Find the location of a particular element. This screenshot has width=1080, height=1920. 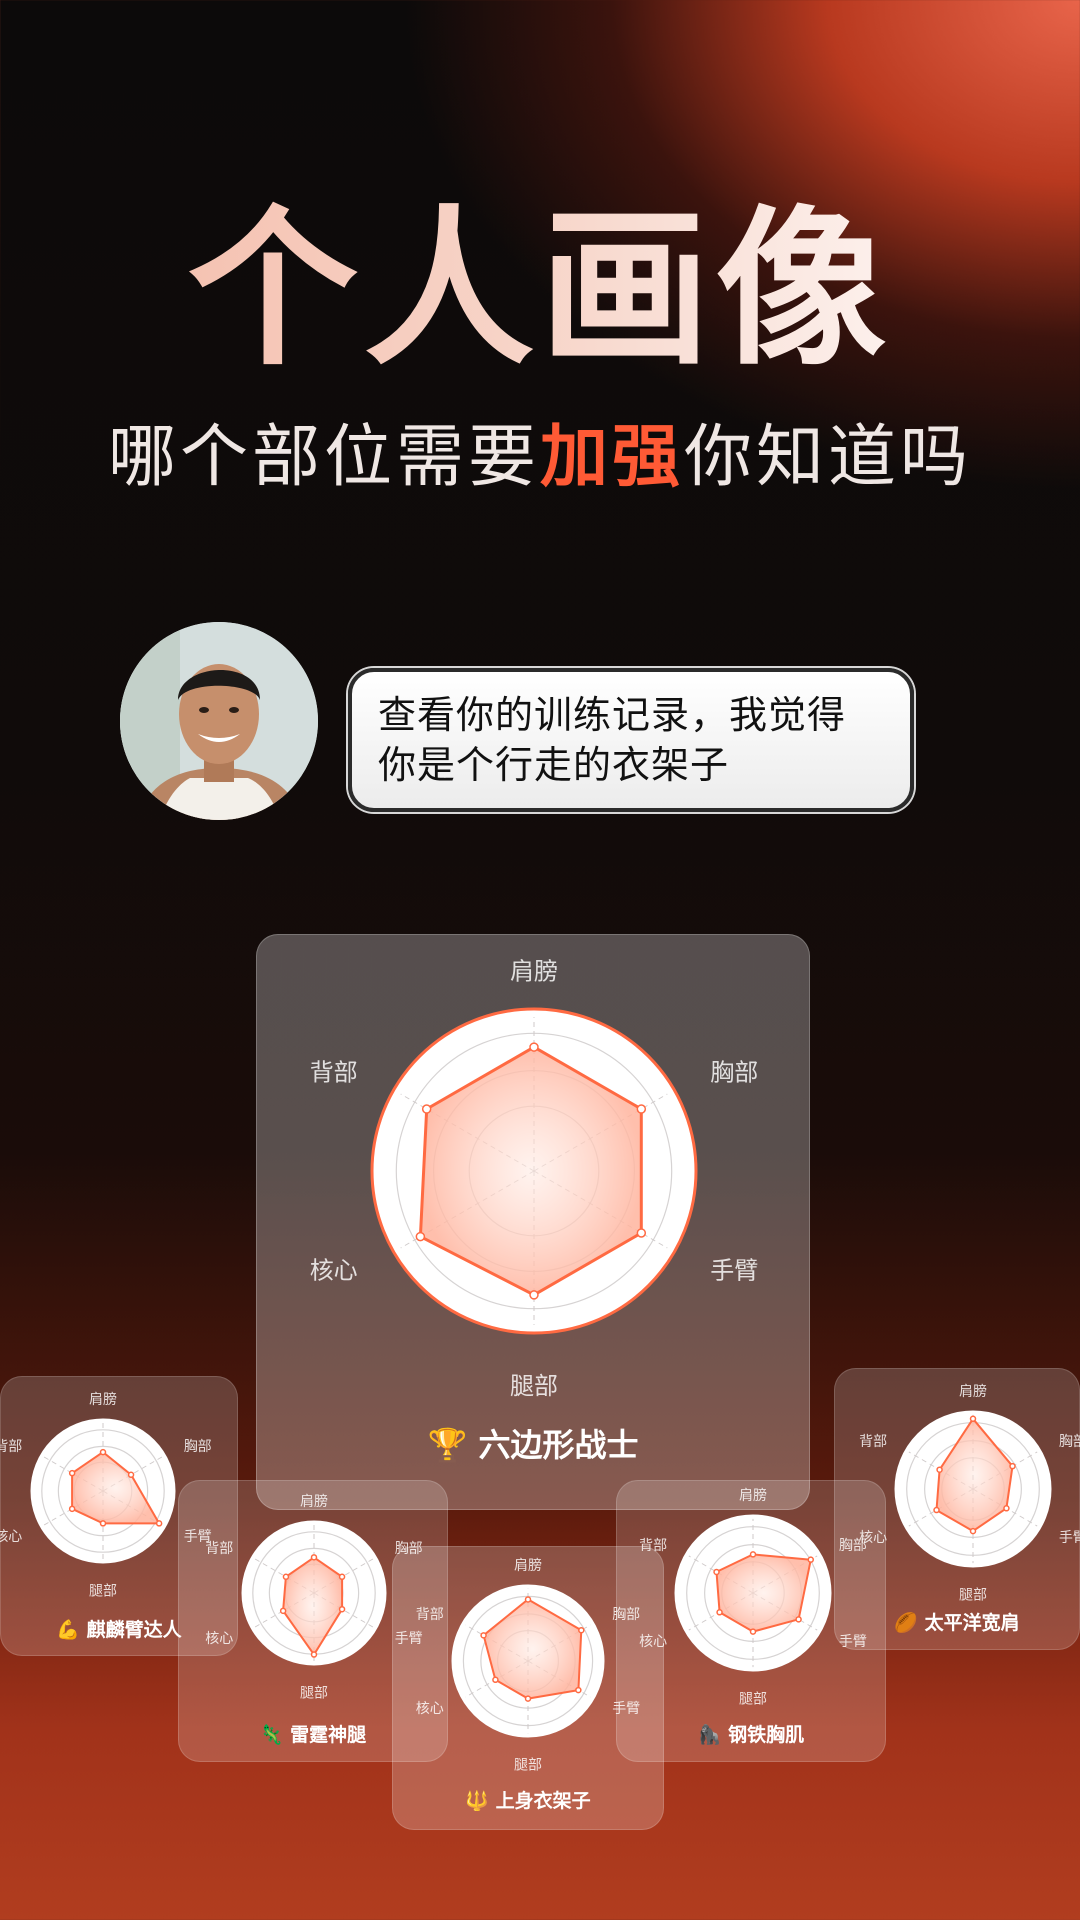

speech-line-2: 你是个行走的衣架子 is located at coordinates (554, 765).